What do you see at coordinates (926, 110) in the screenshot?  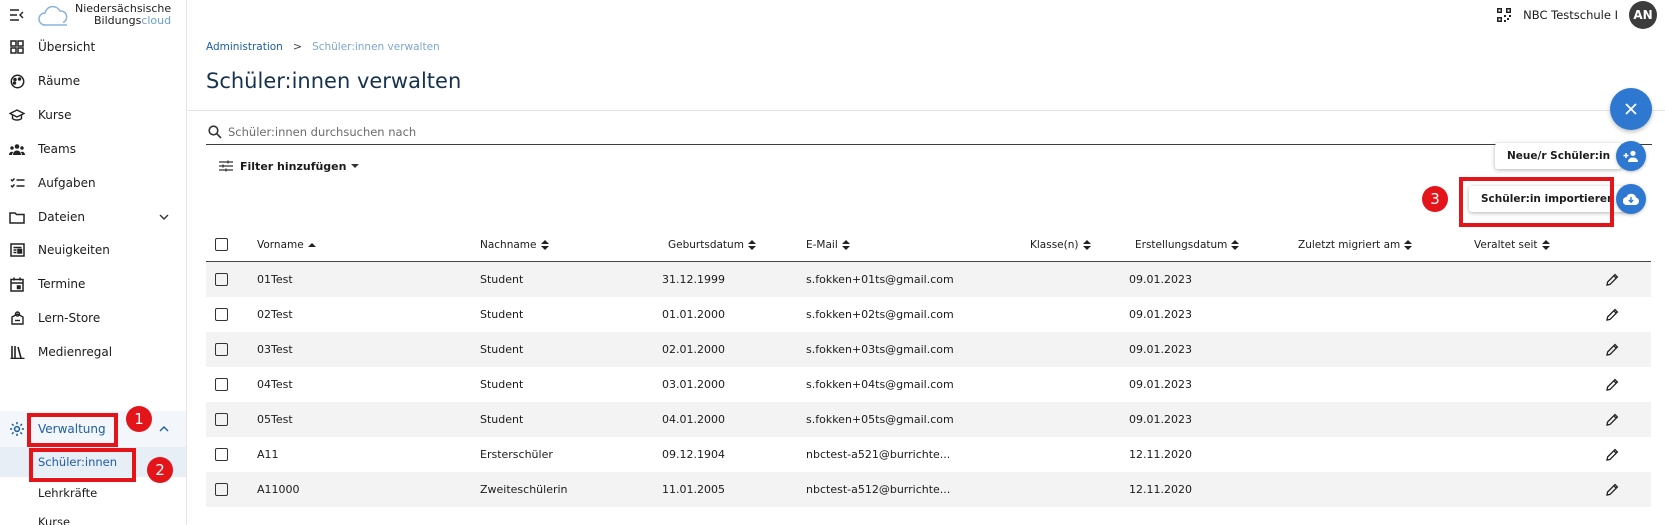 I see `divider` at bounding box center [926, 110].